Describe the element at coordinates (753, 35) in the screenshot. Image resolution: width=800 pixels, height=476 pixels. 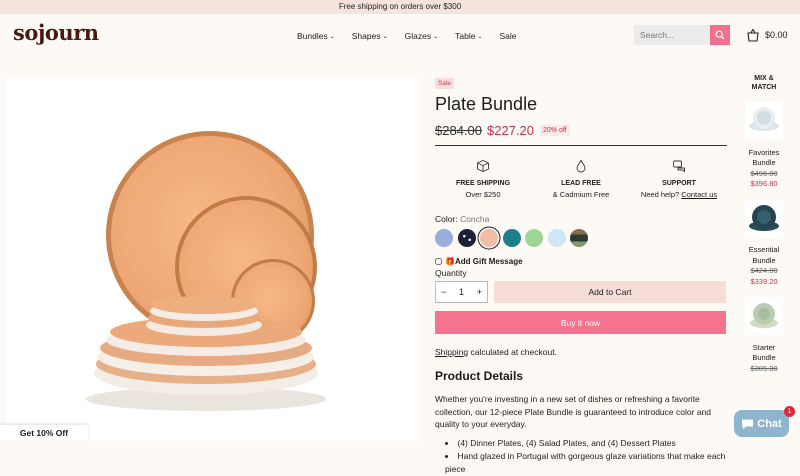
I see `bag-icon` at that location.